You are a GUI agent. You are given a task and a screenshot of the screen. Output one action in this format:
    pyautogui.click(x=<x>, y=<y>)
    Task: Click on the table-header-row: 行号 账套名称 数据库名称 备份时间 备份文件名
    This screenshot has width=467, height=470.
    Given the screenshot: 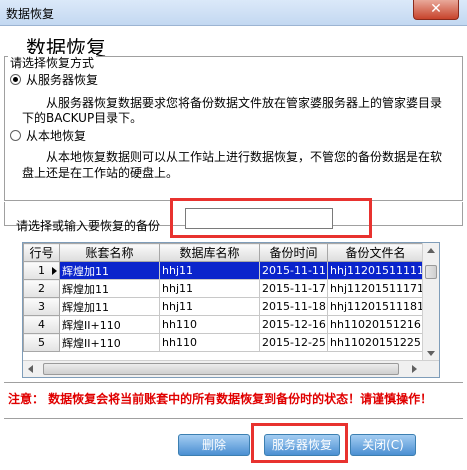 What is the action you would take?
    pyautogui.click(x=223, y=252)
    